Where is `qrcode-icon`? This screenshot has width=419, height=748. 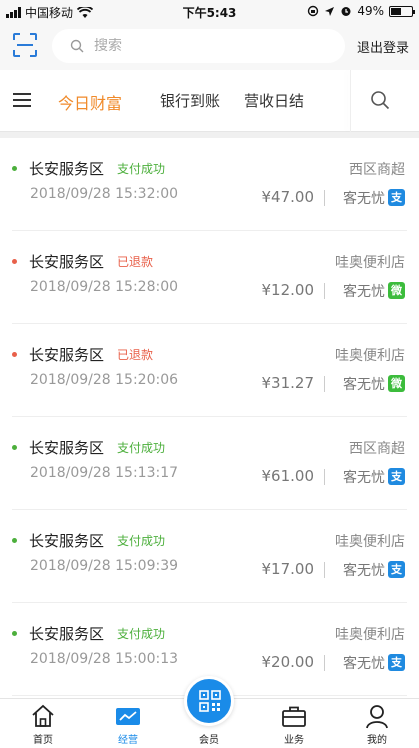 qrcode-icon is located at coordinates (210, 701).